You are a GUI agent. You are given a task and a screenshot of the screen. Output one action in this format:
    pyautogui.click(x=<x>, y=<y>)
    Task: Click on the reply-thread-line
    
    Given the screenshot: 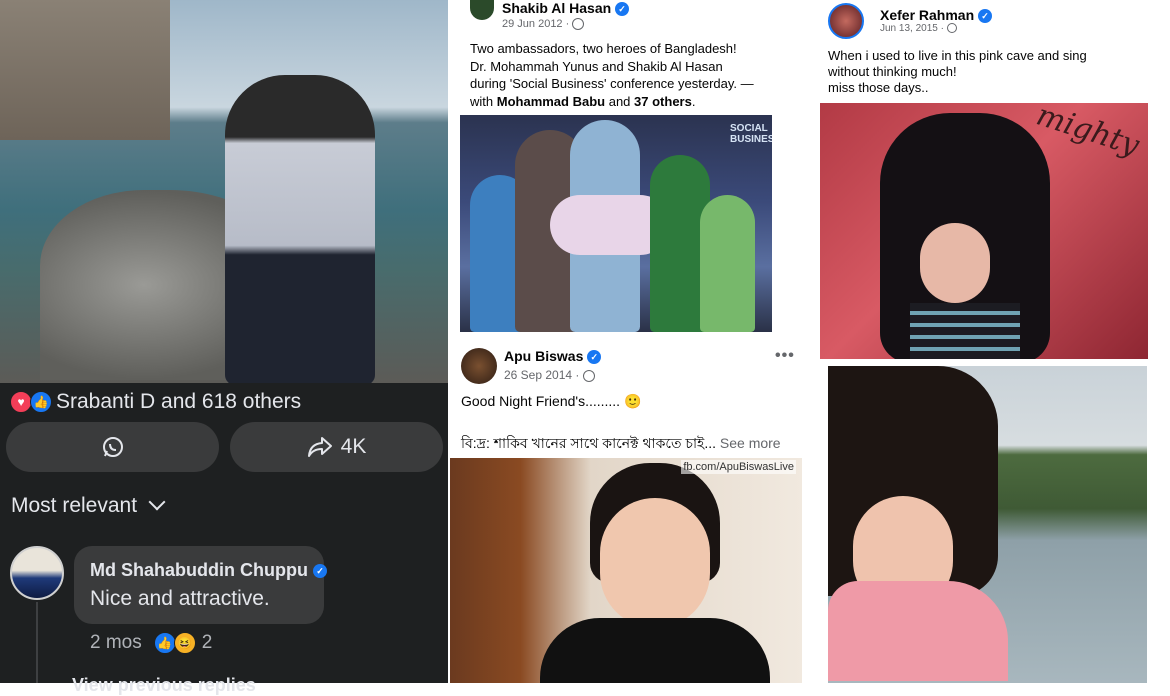 What is the action you would take?
    pyautogui.click(x=37, y=642)
    